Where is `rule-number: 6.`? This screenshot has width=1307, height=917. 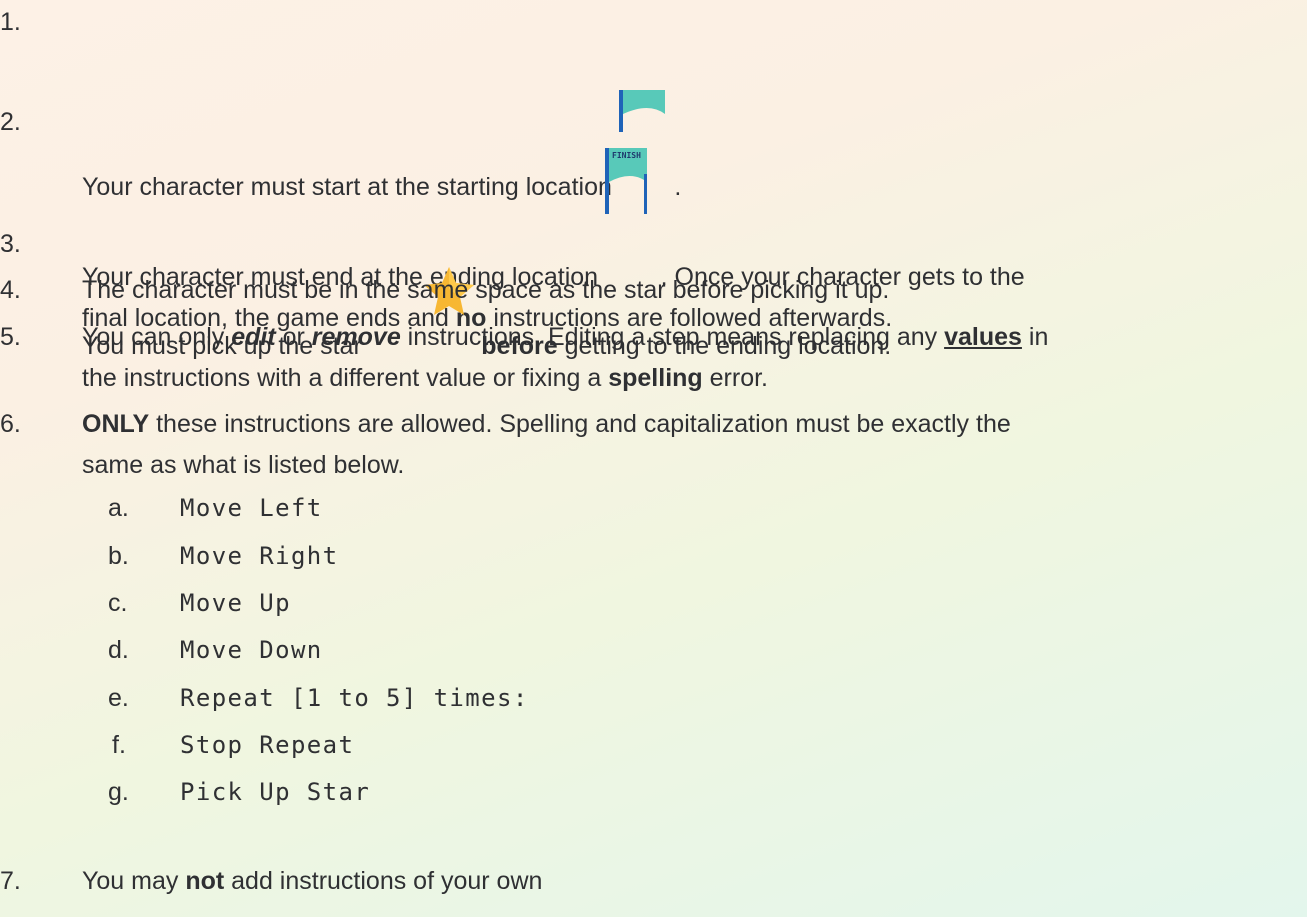
rule-number: 6. is located at coordinates (10, 424).